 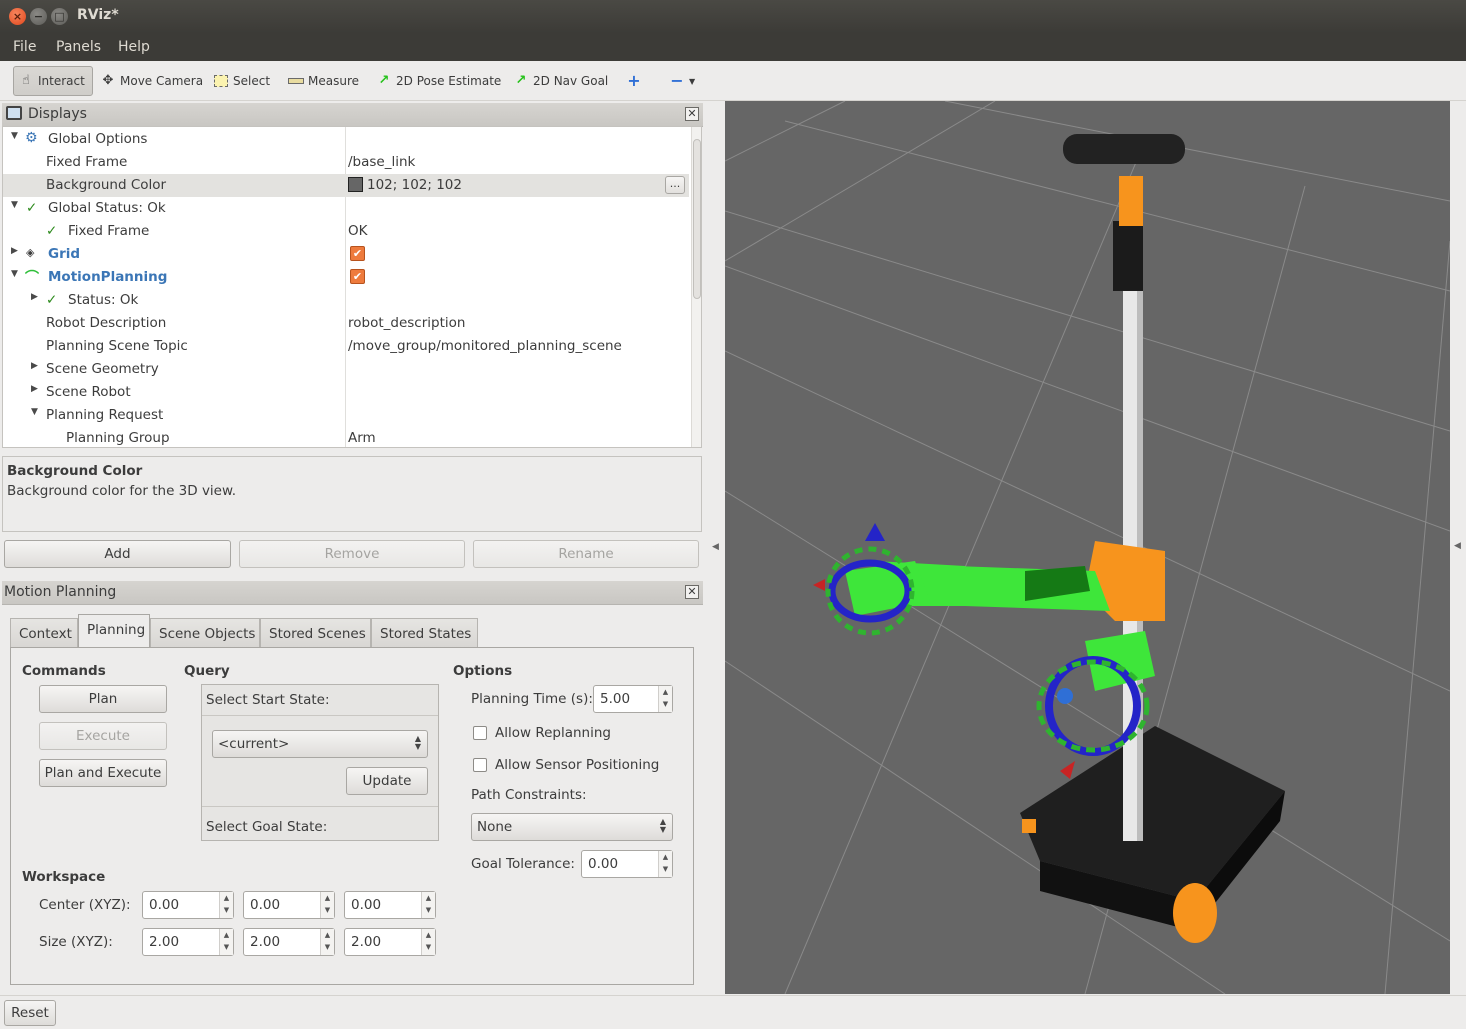 What do you see at coordinates (346, 369) in the screenshot?
I see `tree-row-scene-geometry: ▶ Scene Geometry` at bounding box center [346, 369].